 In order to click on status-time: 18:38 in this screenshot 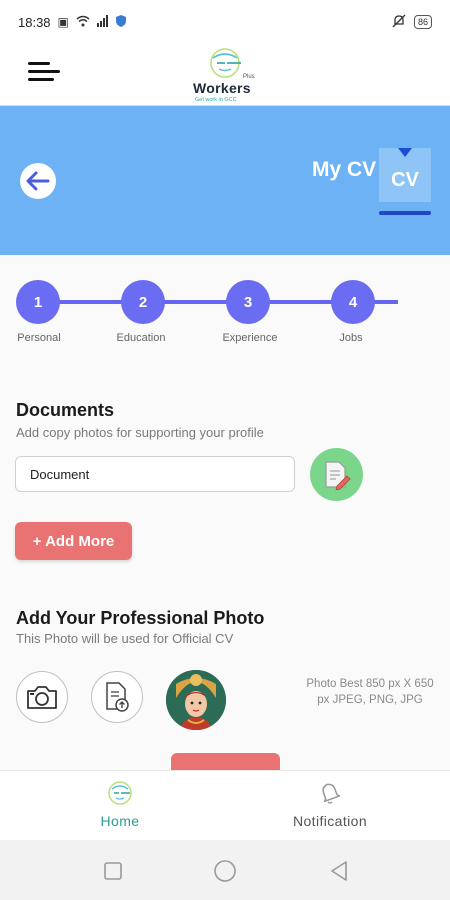, I will do `click(34, 22)`.